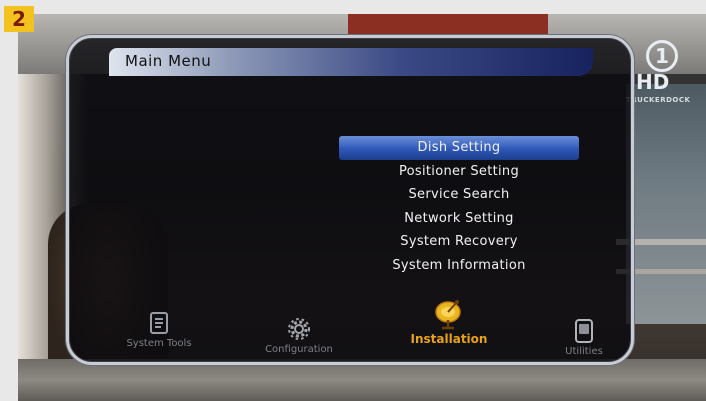 The image size is (706, 401). I want to click on channel-hd-label: HD, so click(653, 82).